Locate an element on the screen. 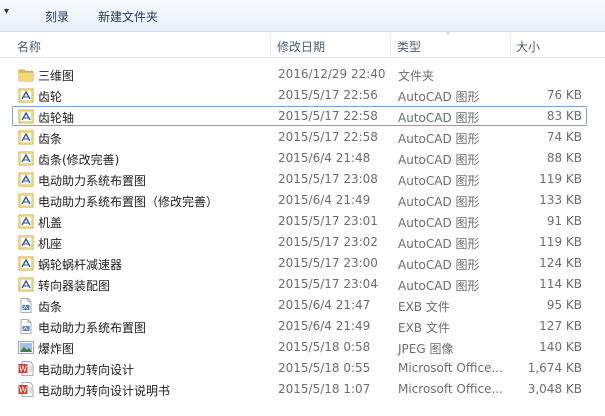  file-size: 127 KB is located at coordinates (560, 326).